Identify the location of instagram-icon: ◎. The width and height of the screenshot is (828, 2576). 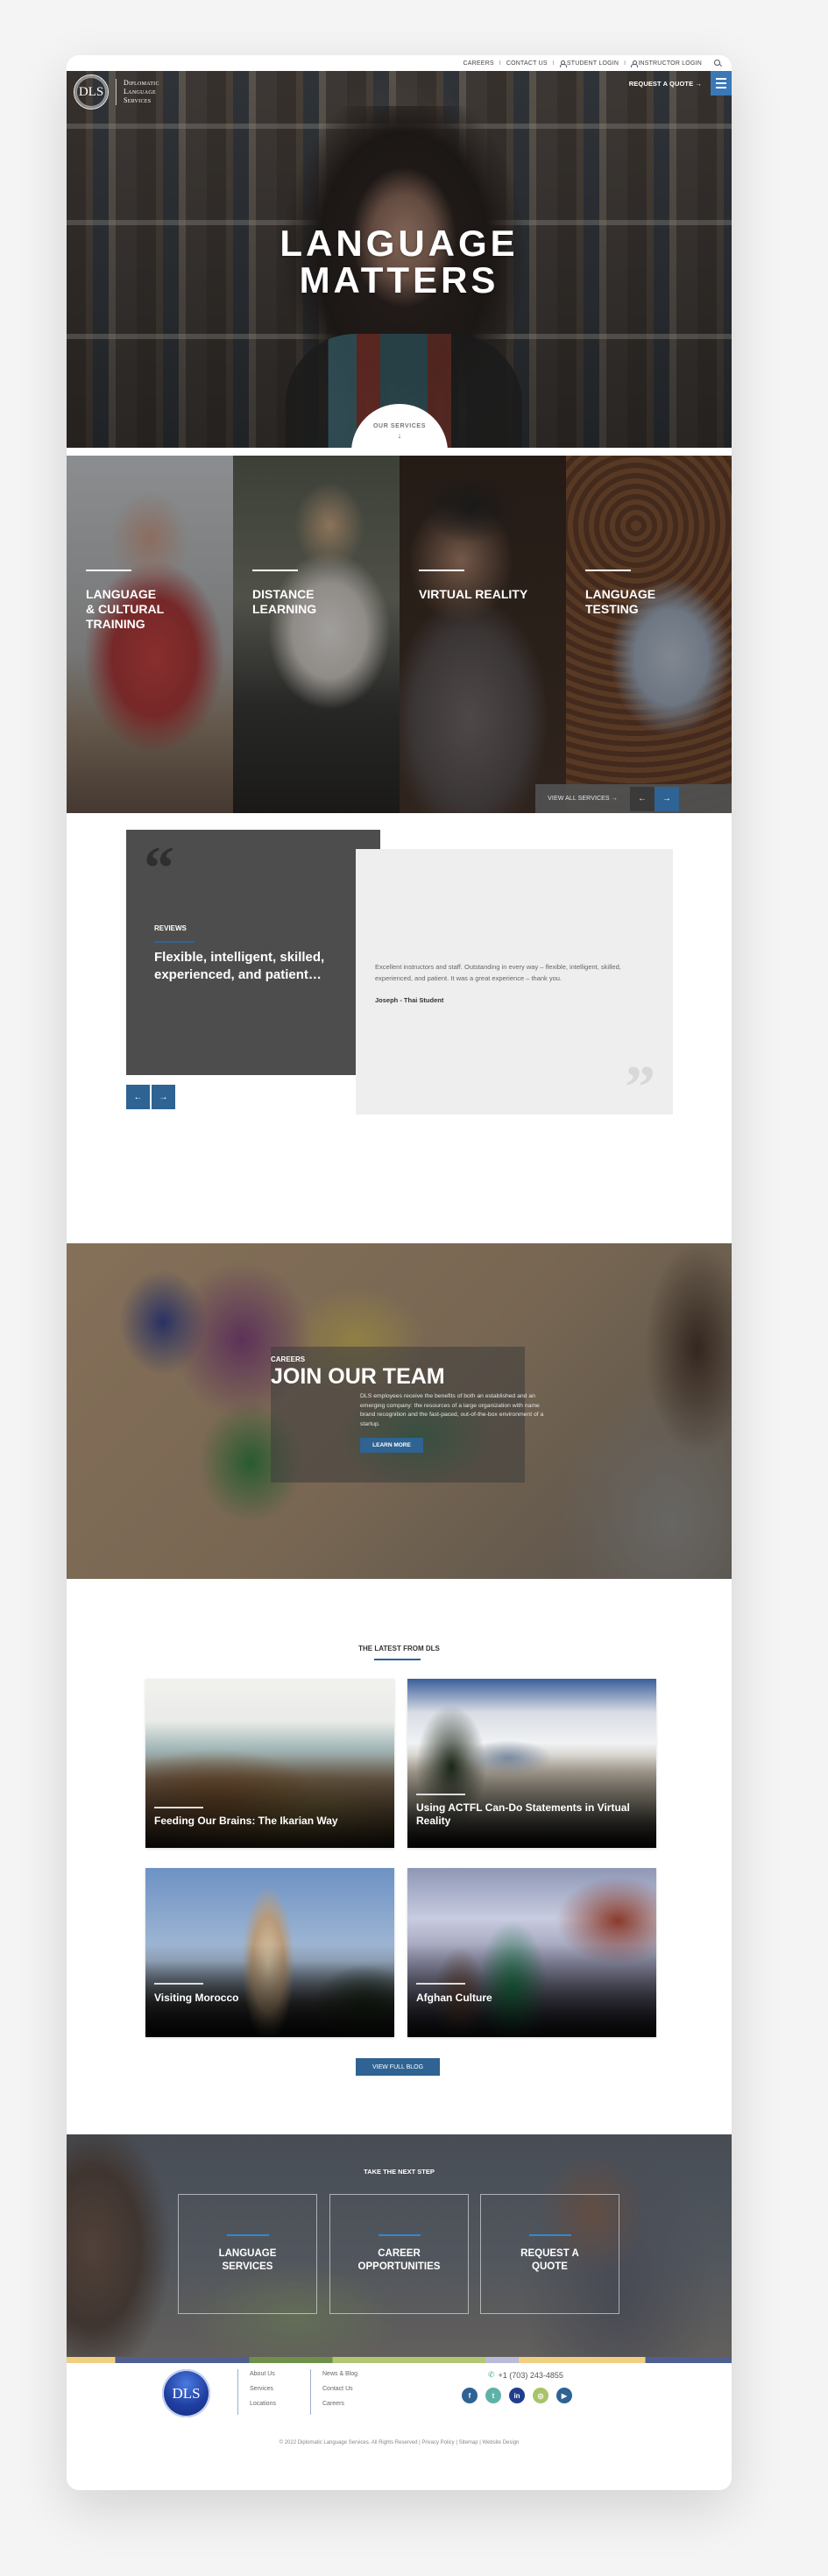
(540, 2395).